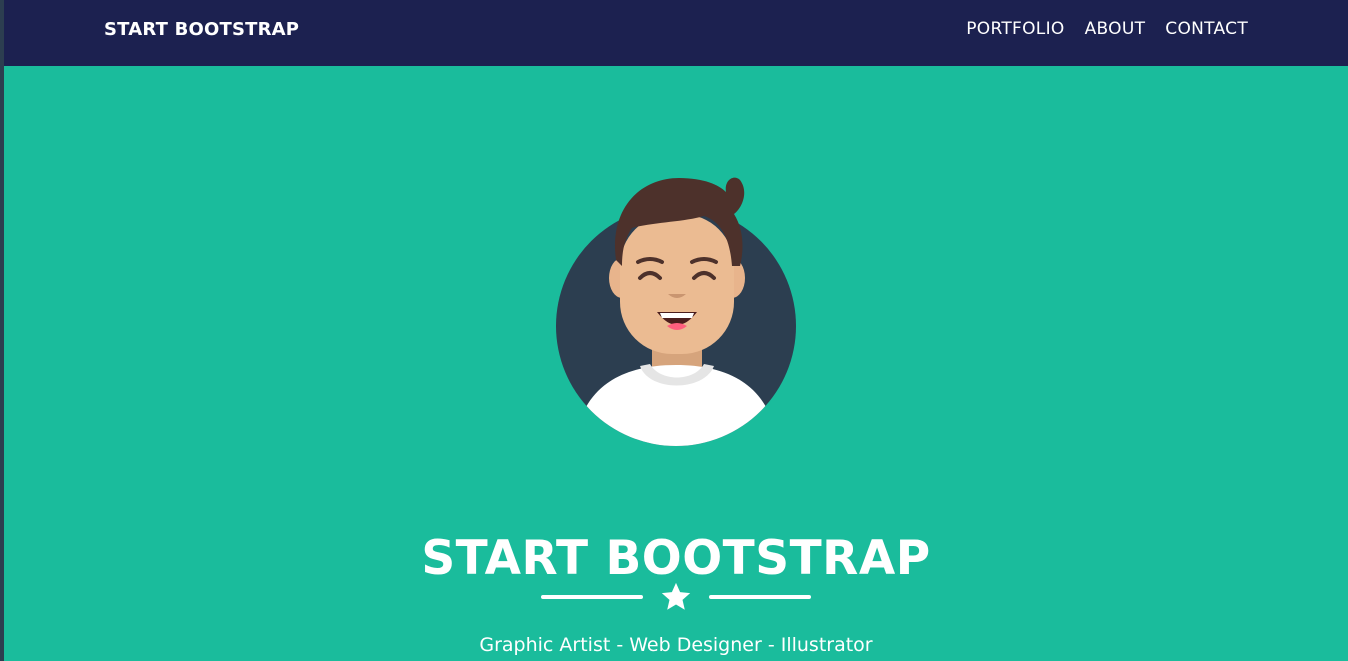 This screenshot has height=661, width=1348. I want to click on nav-link-about: ABOUT, so click(1115, 29).